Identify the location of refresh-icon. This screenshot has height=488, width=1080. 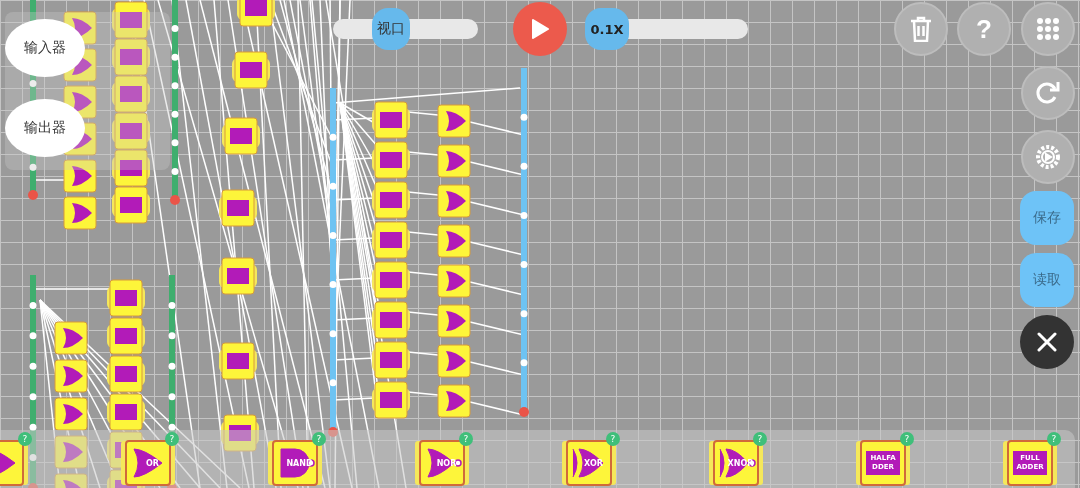
(1048, 93).